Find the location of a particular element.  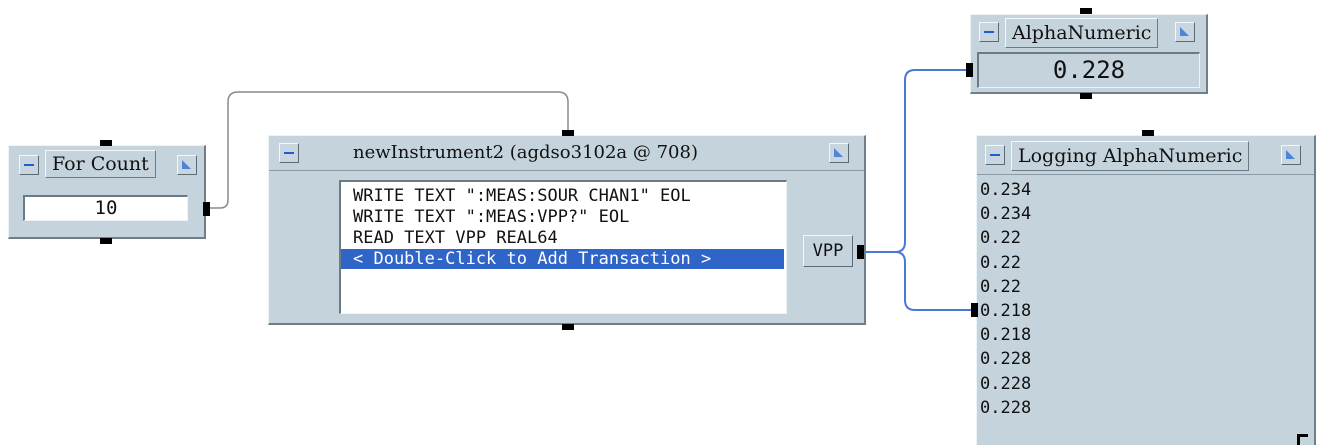

instrument-sequence-out-pin is located at coordinates (568, 327).